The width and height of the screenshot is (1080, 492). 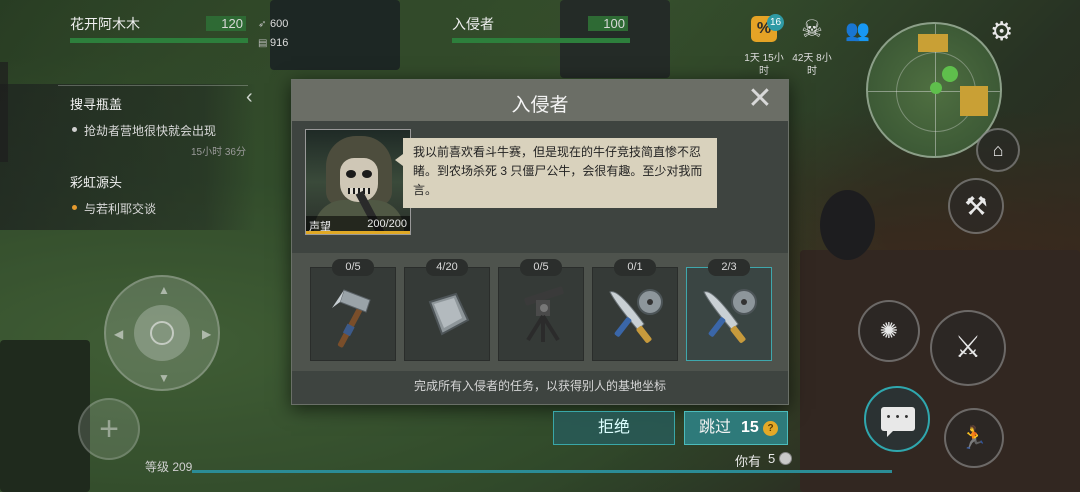 I want to click on reputation-bar: 声望 200/200, so click(x=358, y=225).